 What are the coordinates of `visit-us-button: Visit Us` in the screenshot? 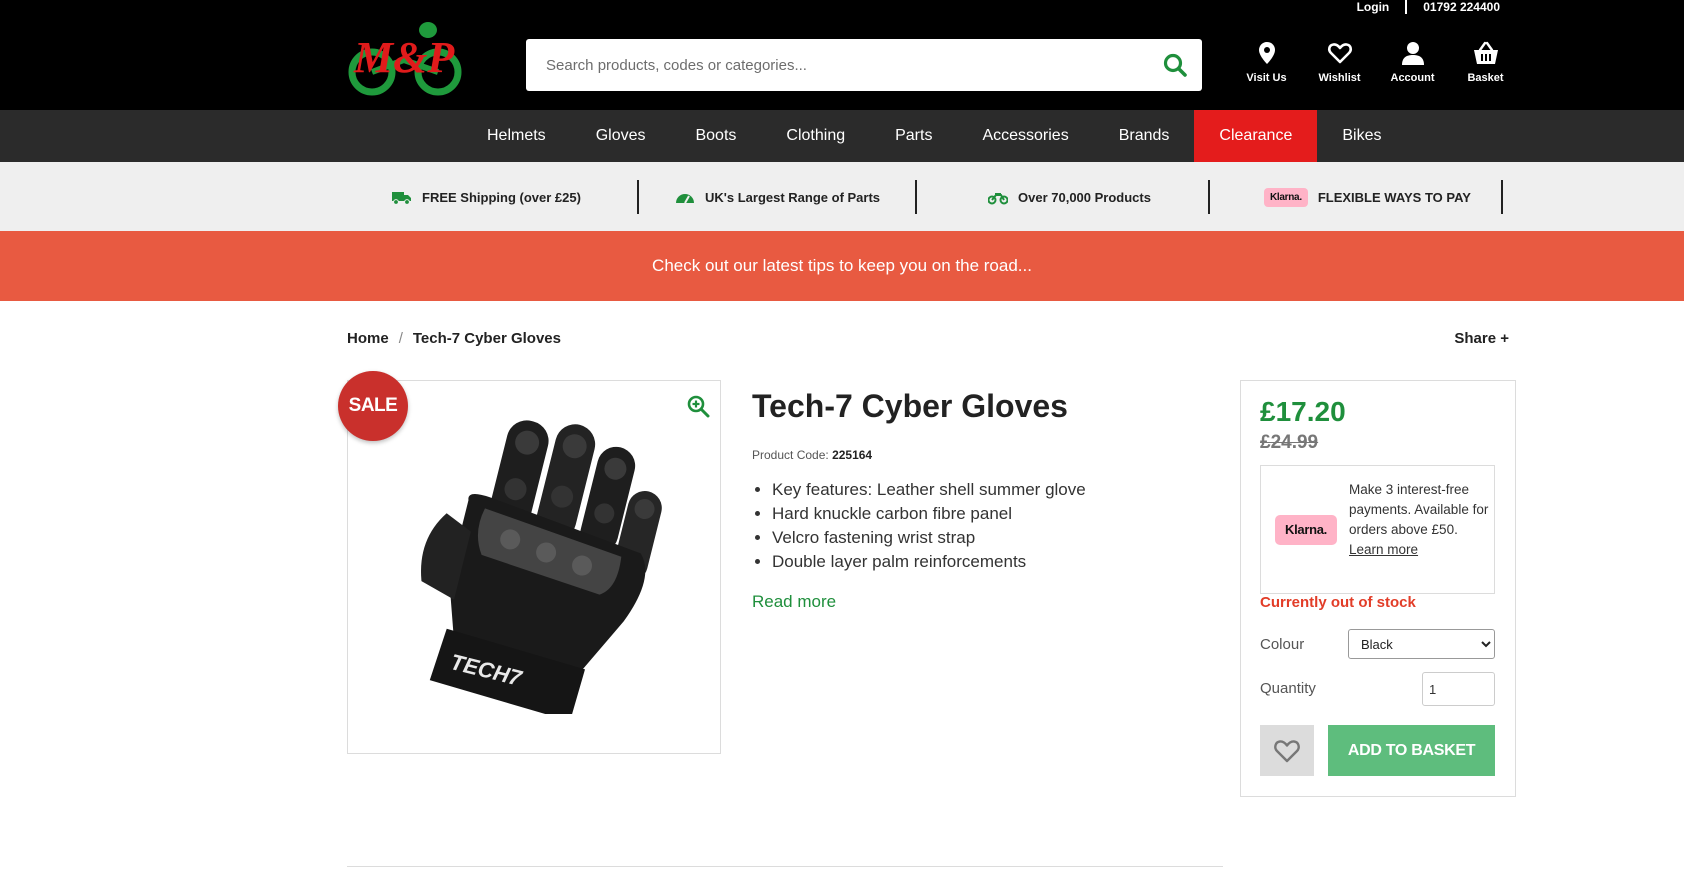 It's located at (1266, 62).